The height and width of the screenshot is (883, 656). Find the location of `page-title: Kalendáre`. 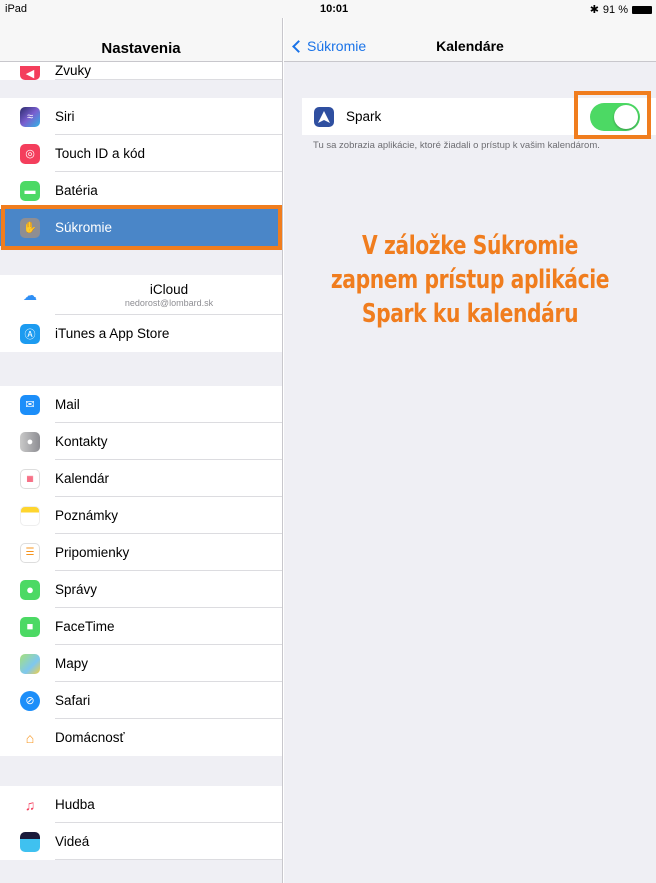

page-title: Kalendáre is located at coordinates (470, 46).